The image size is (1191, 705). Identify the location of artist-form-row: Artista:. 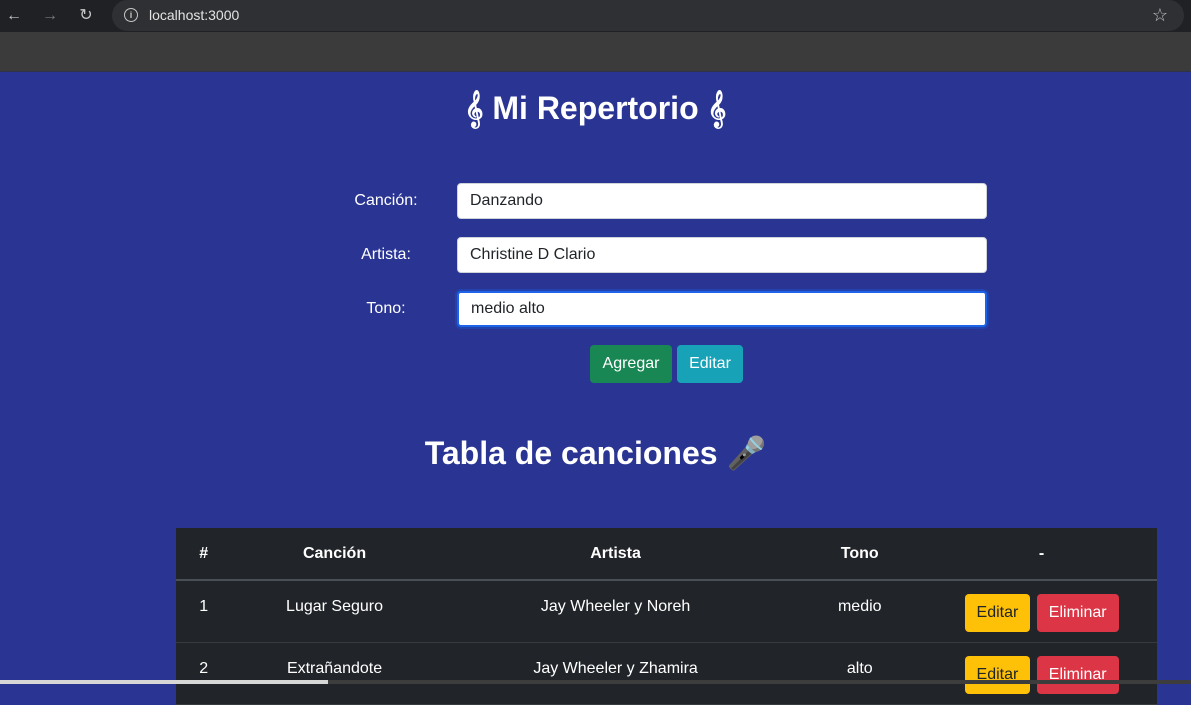
(665, 256).